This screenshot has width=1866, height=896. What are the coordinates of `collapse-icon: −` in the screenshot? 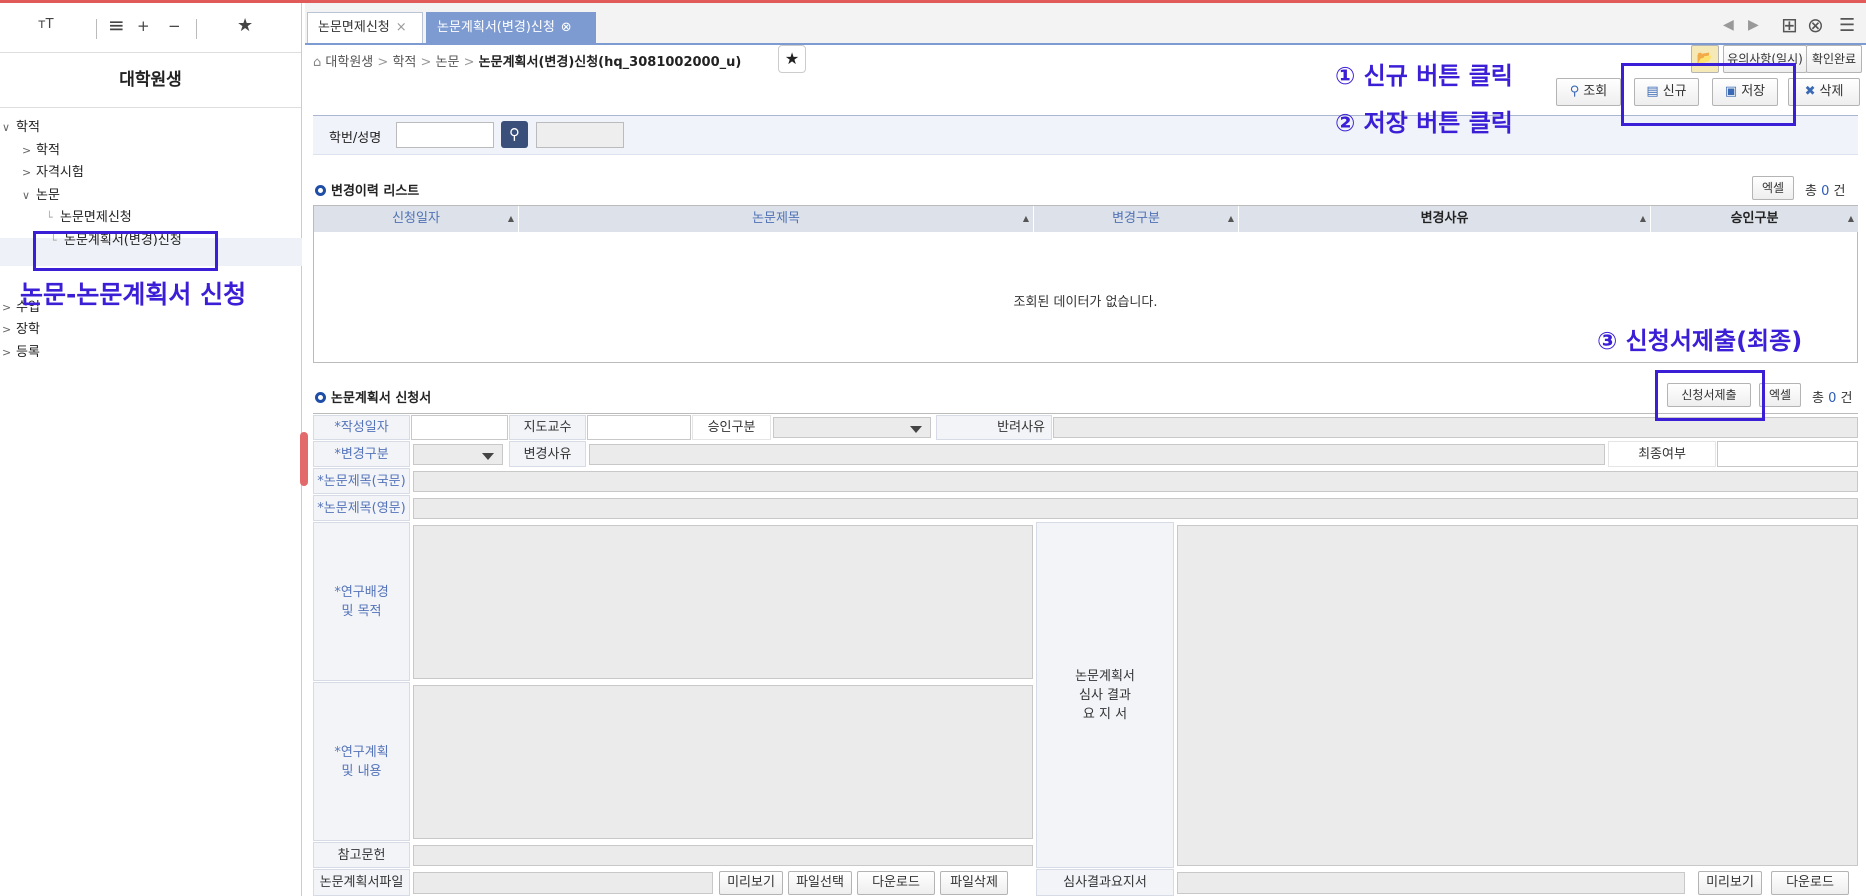 It's located at (174, 26).